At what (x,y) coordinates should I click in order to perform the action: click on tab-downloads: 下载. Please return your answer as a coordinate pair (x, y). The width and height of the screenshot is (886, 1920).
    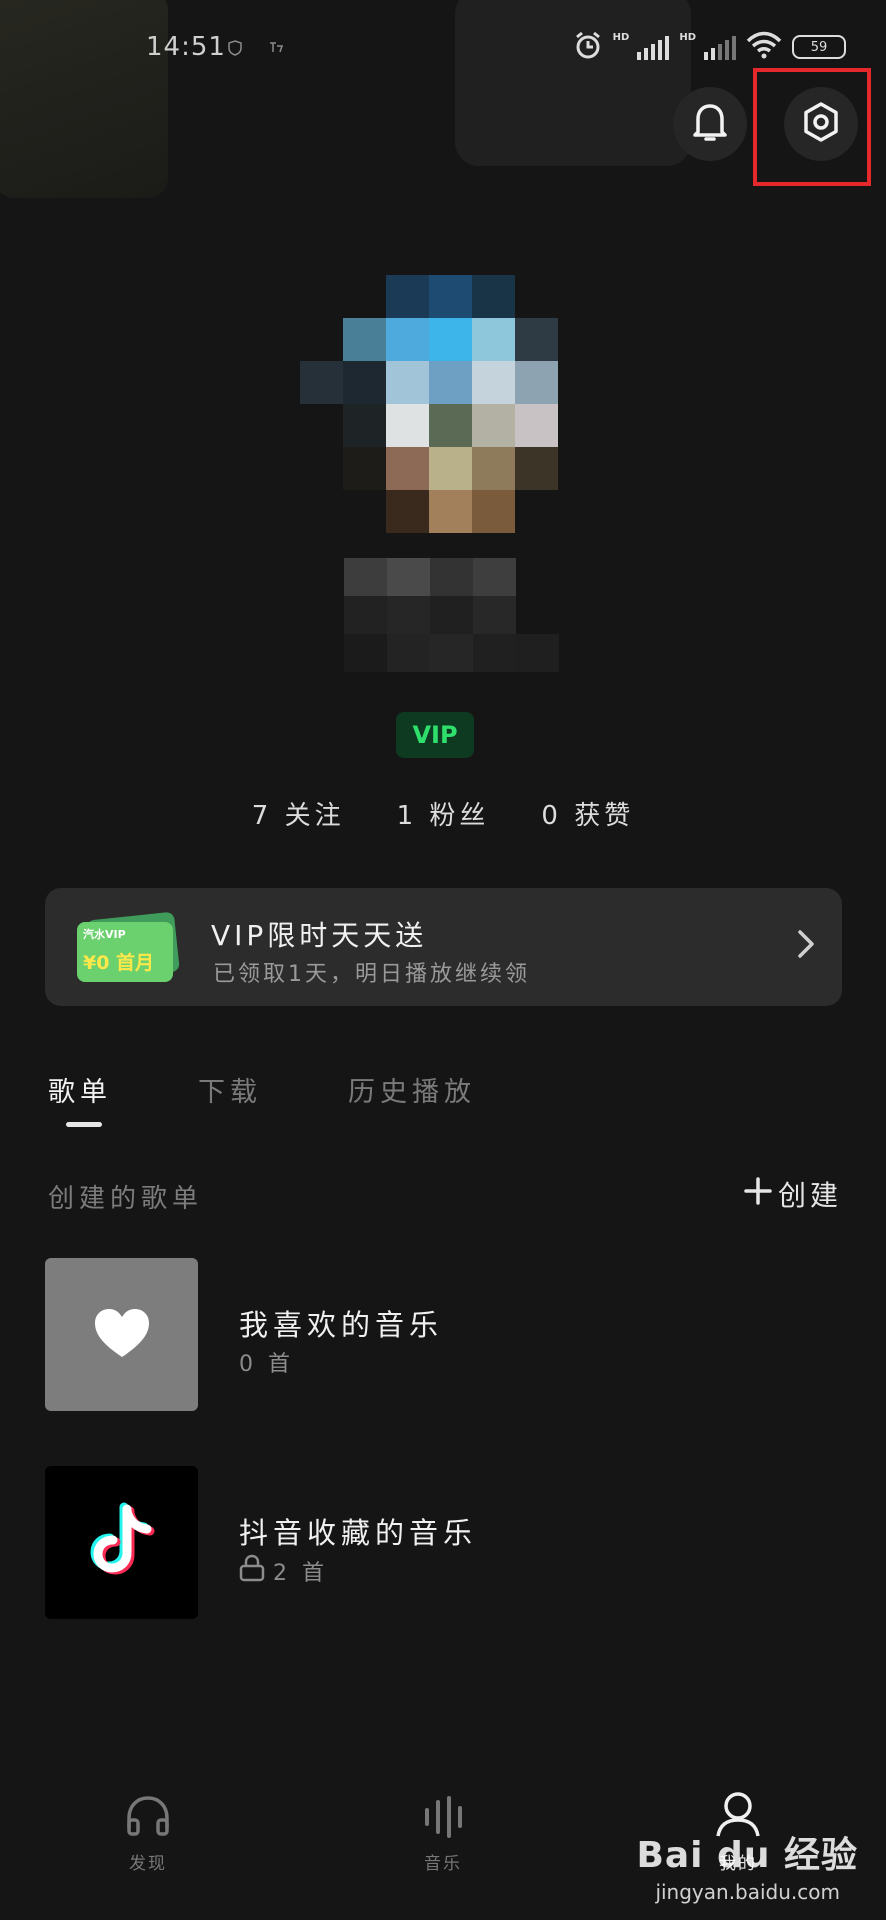
    Looking at the image, I should click on (230, 1089).